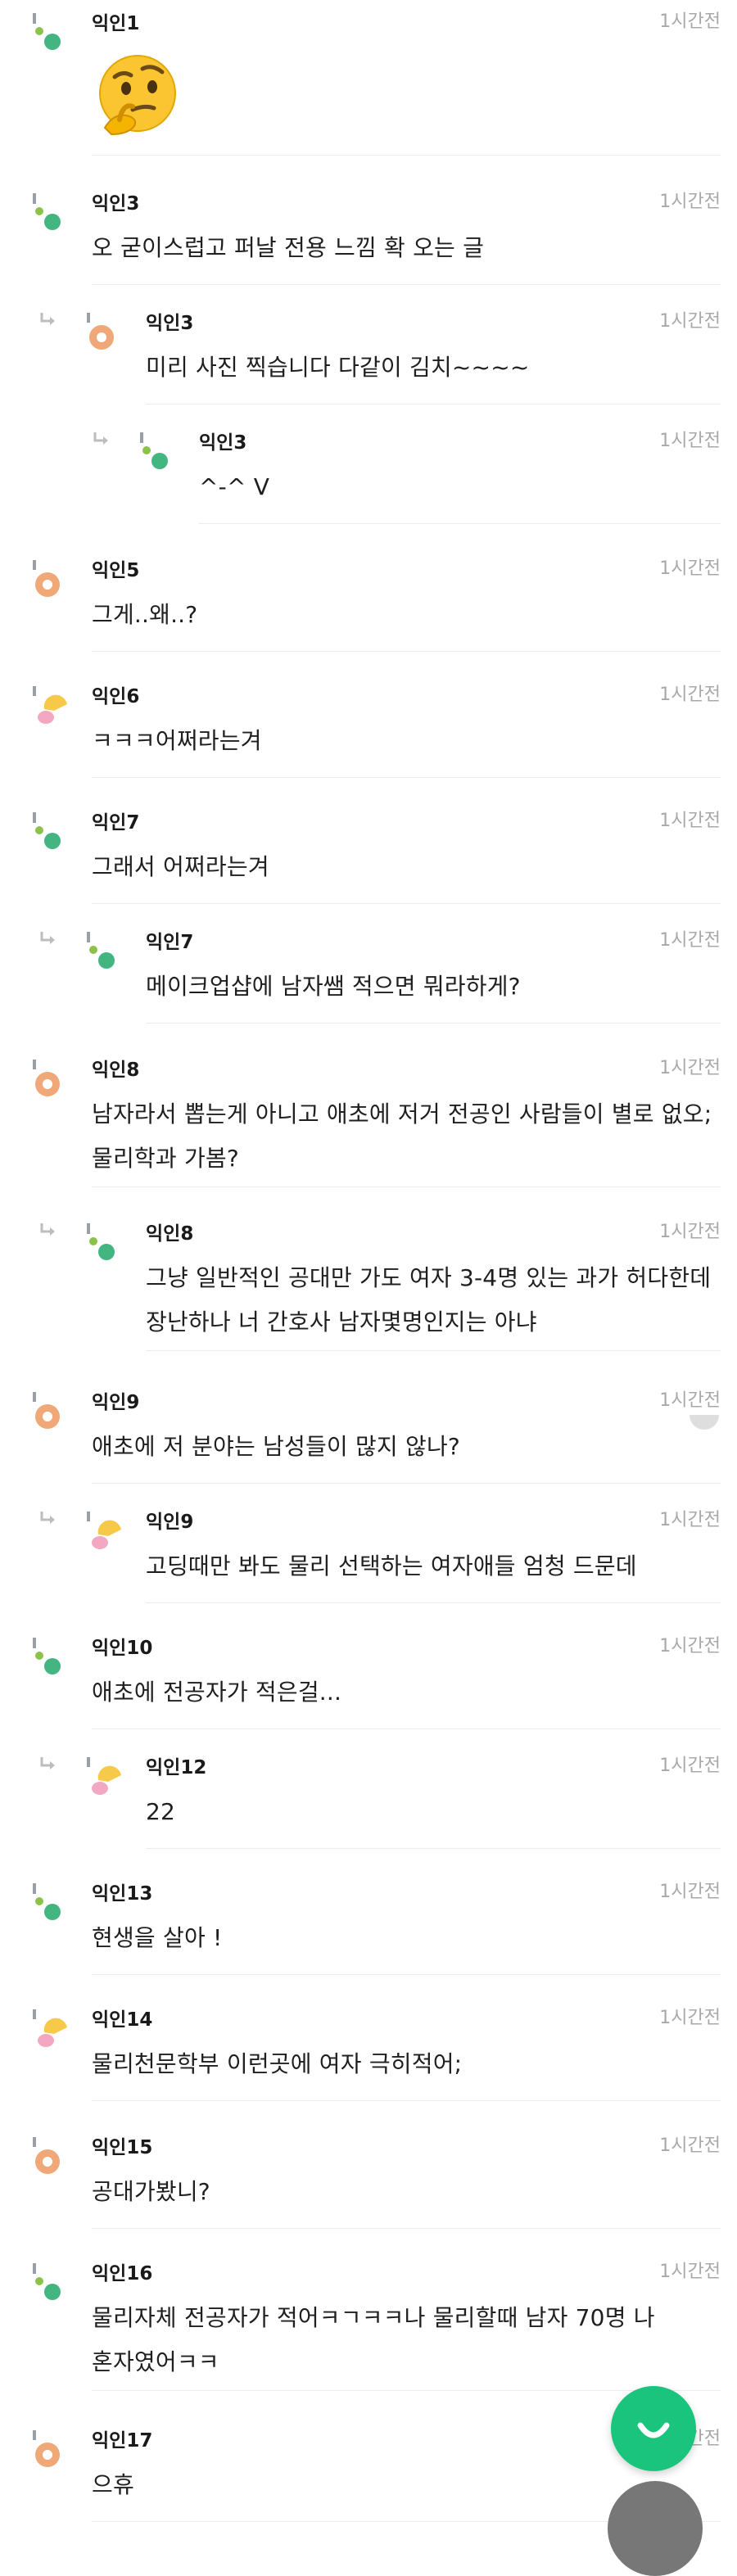 The width and height of the screenshot is (737, 2576). Describe the element at coordinates (176, 1768) in the screenshot. I see `comment-author: 익인12` at that location.